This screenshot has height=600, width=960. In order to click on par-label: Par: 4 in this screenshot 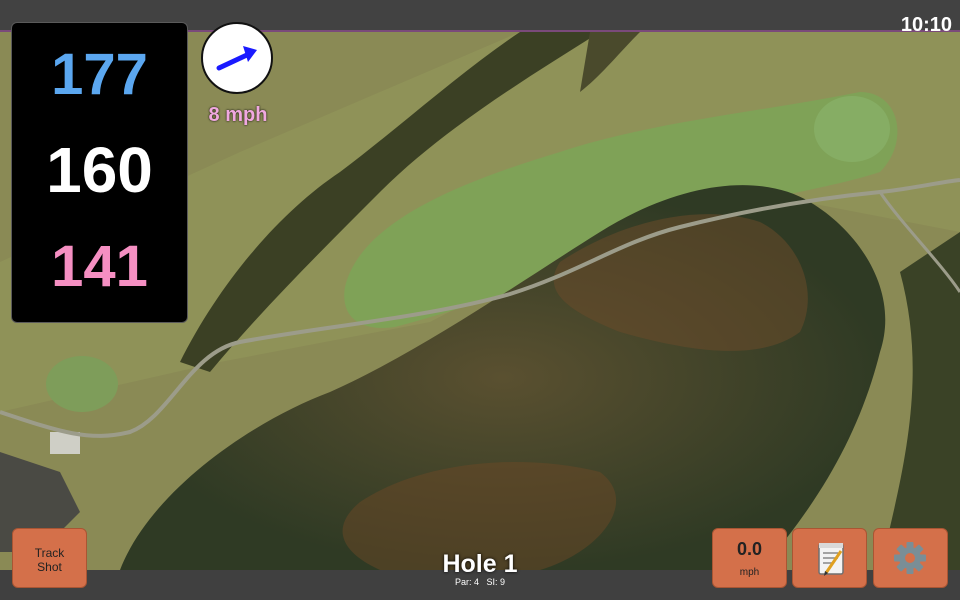, I will do `click(466, 582)`.